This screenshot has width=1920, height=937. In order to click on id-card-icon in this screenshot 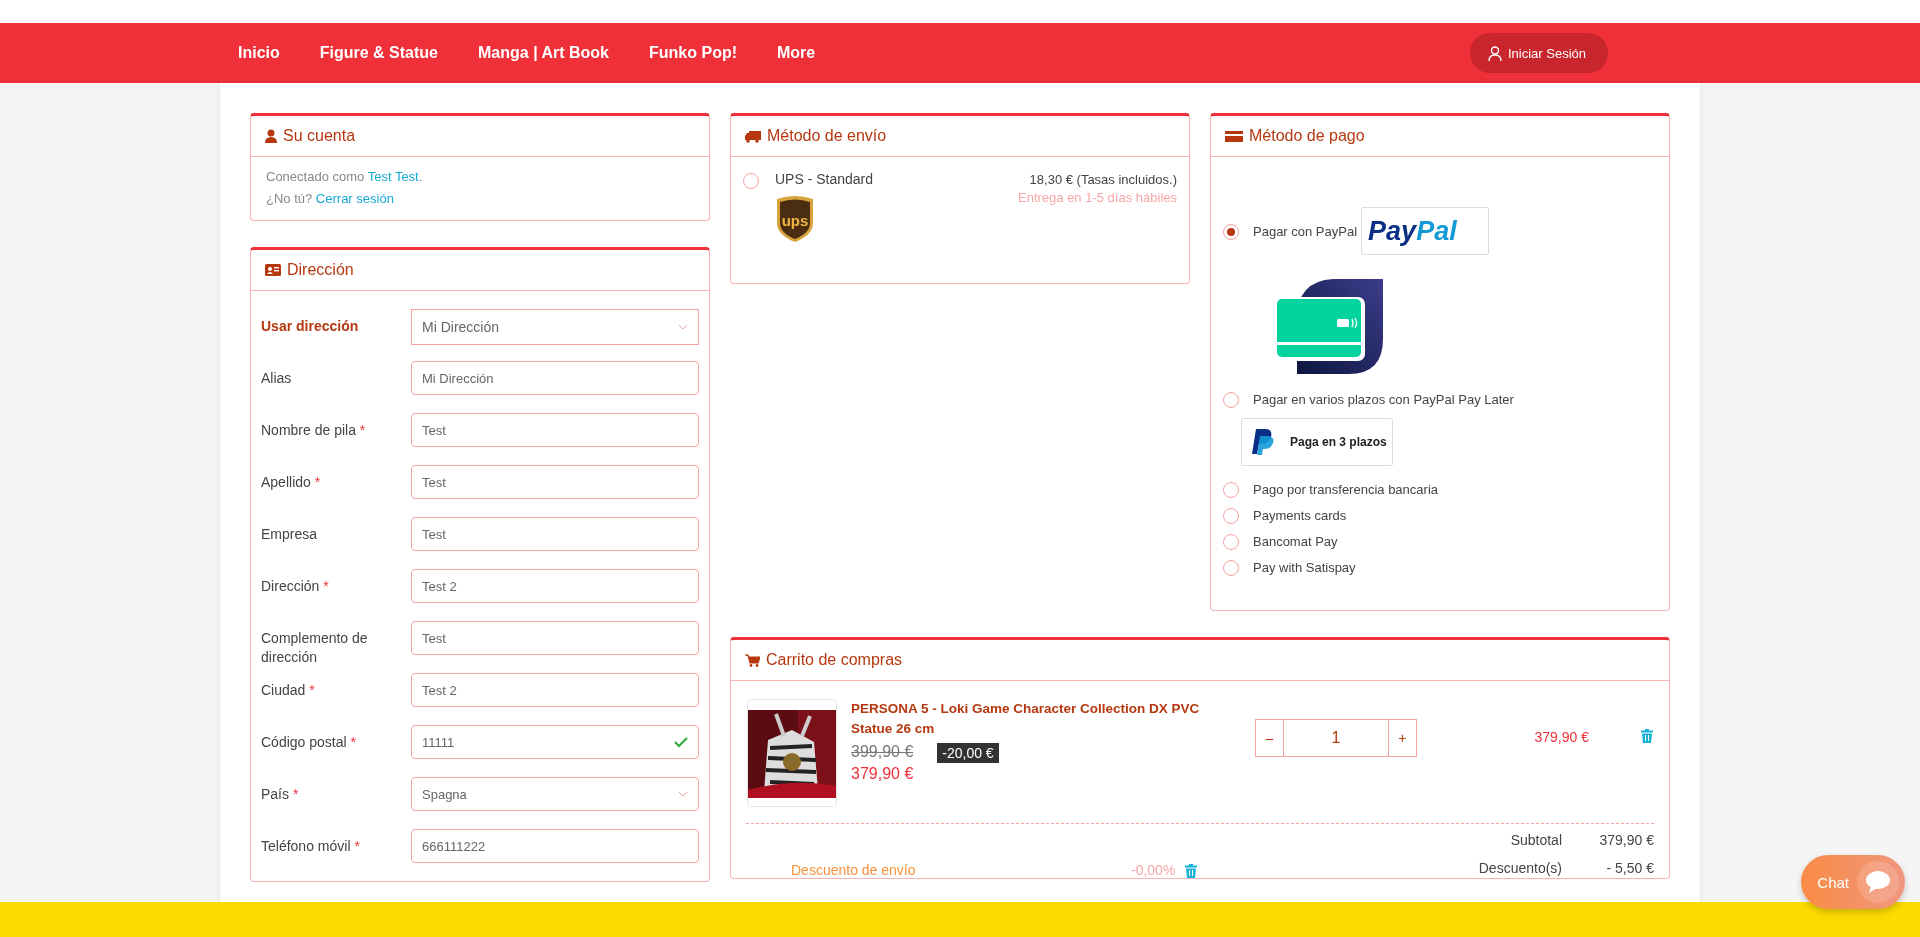, I will do `click(273, 270)`.